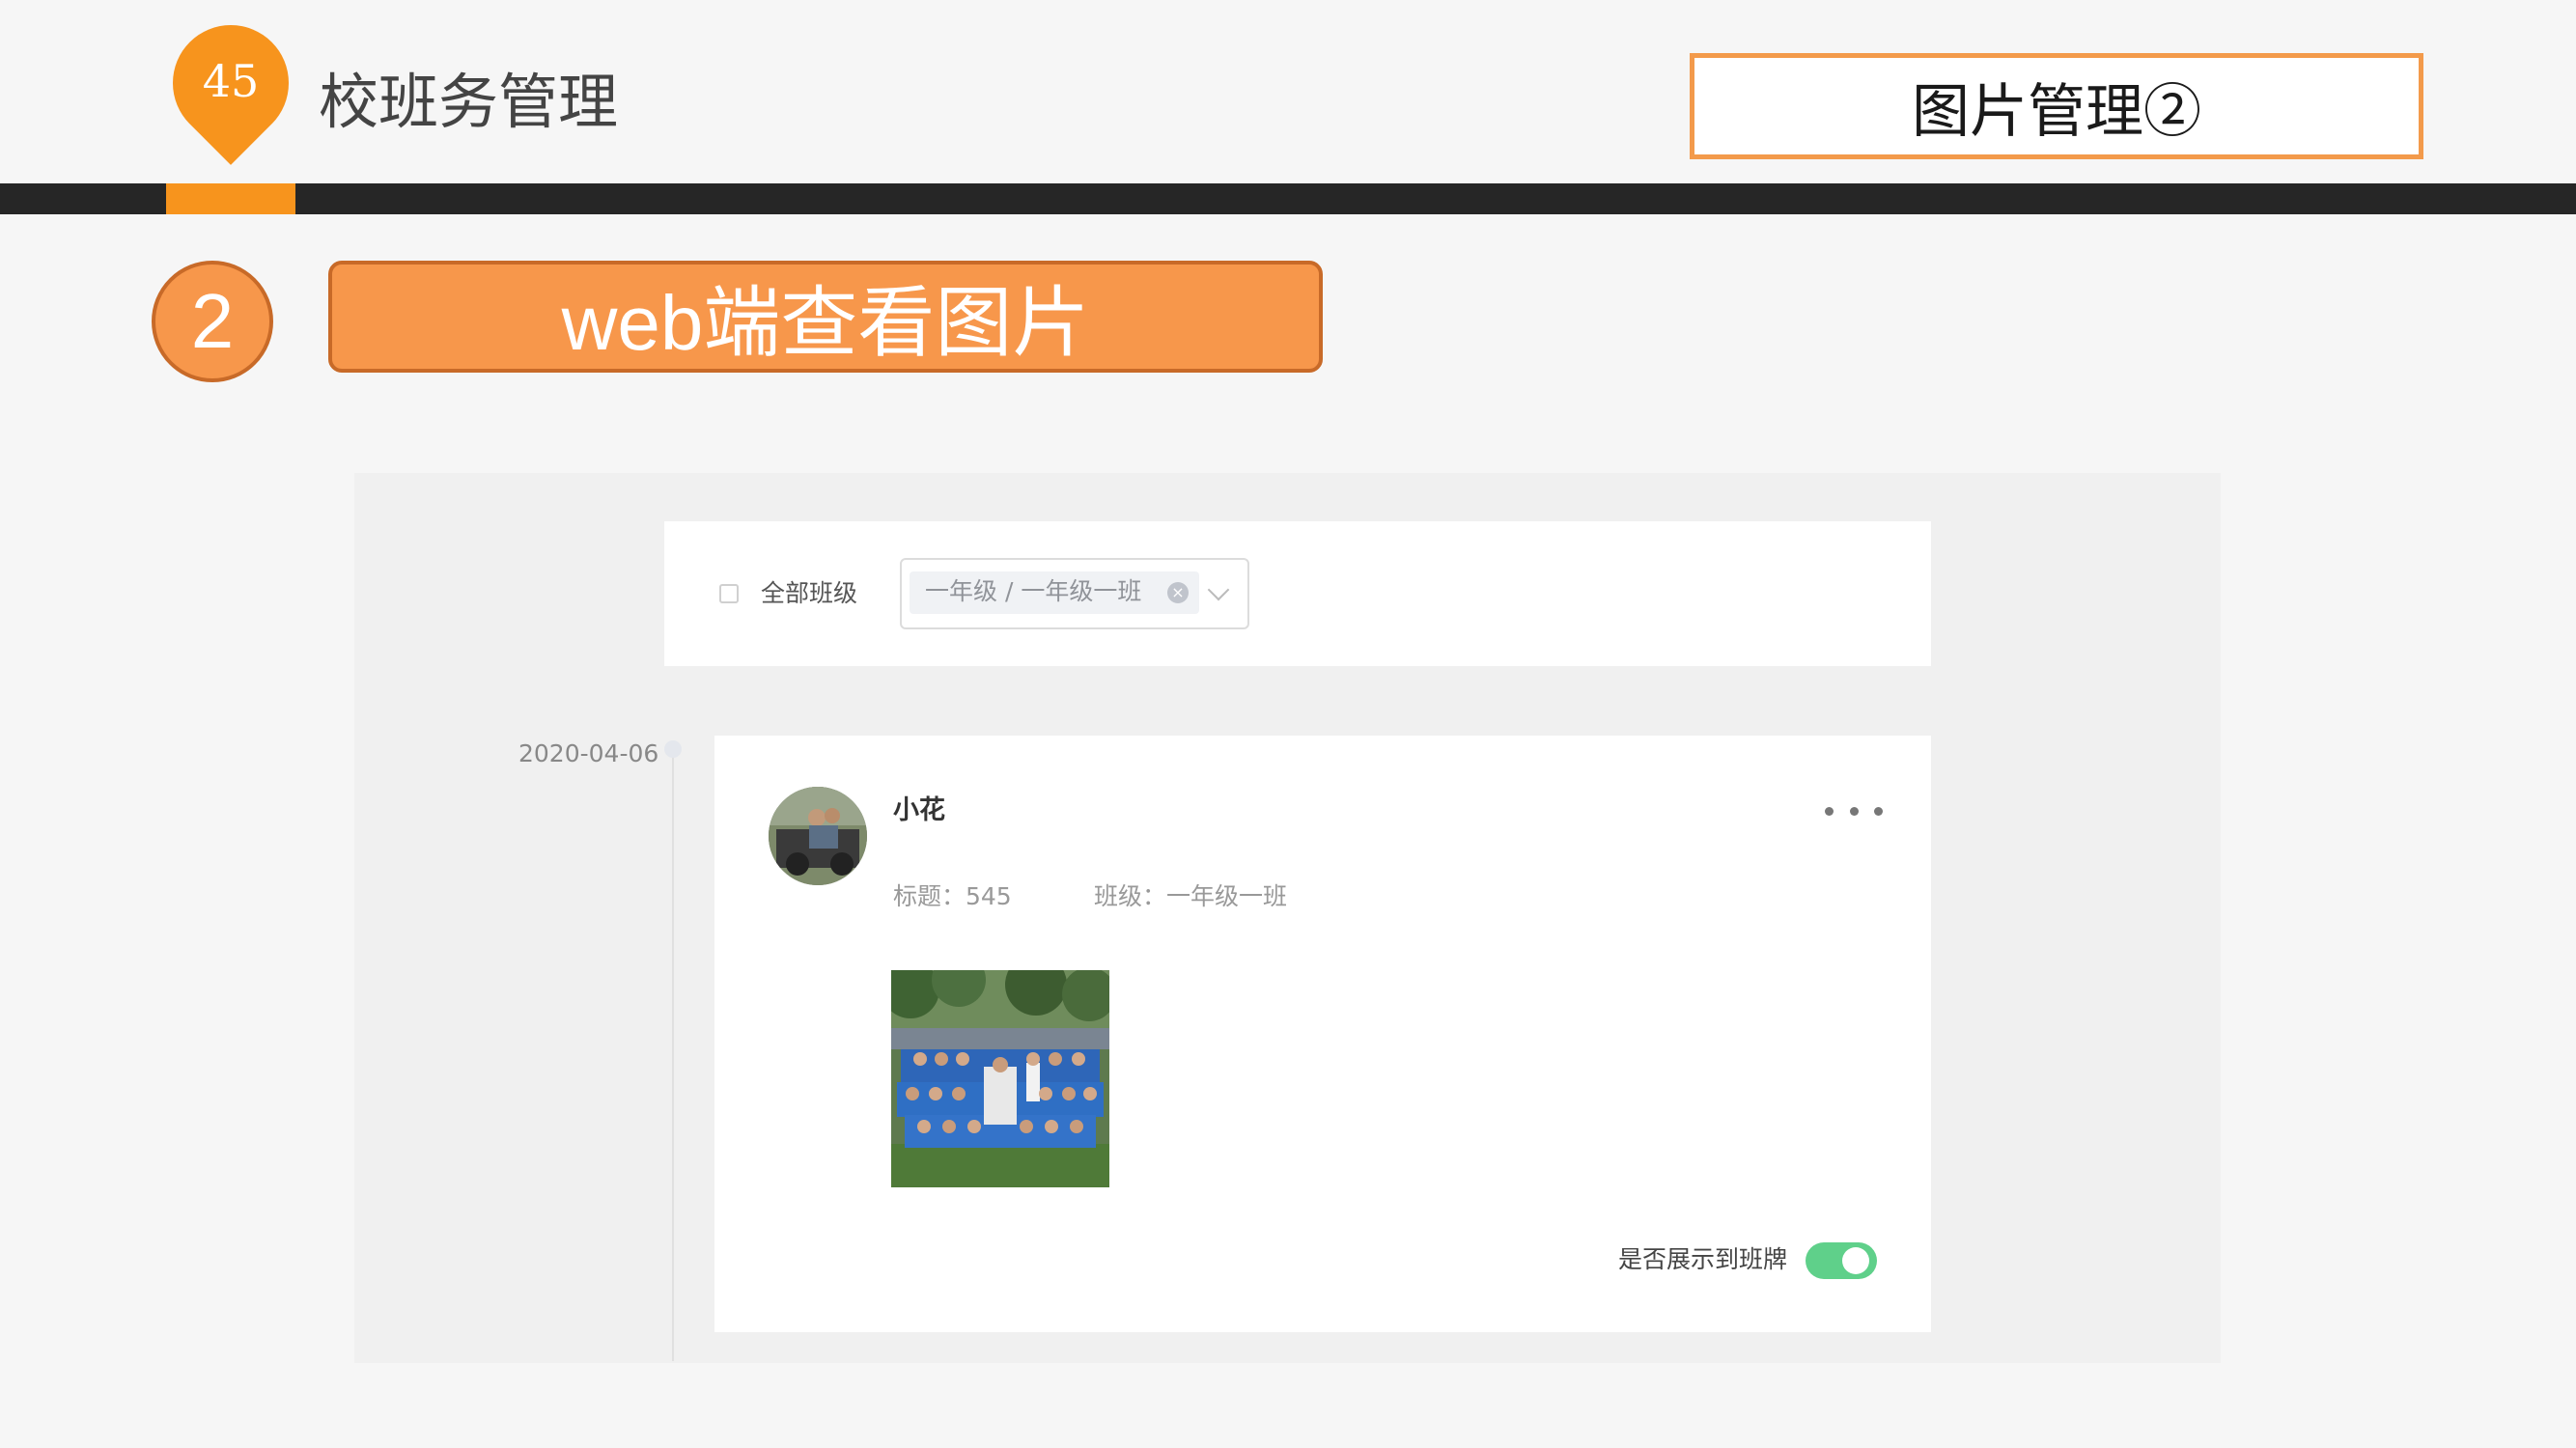 This screenshot has width=2576, height=1448. I want to click on post-title: 标题：545, so click(953, 896).